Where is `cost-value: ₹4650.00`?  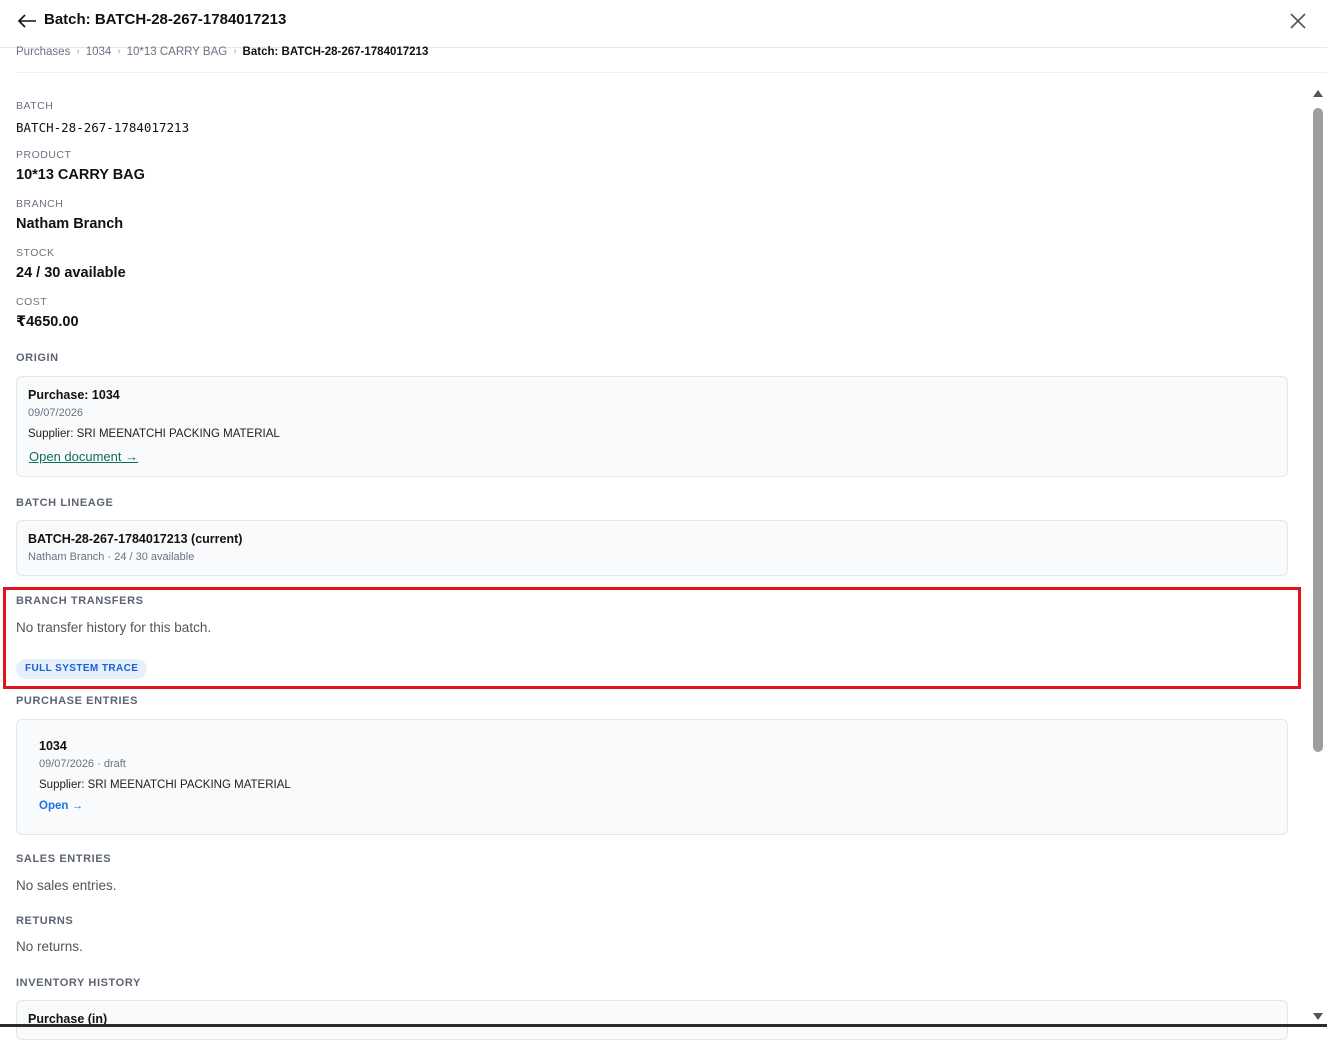
cost-value: ₹4650.00 is located at coordinates (47, 322).